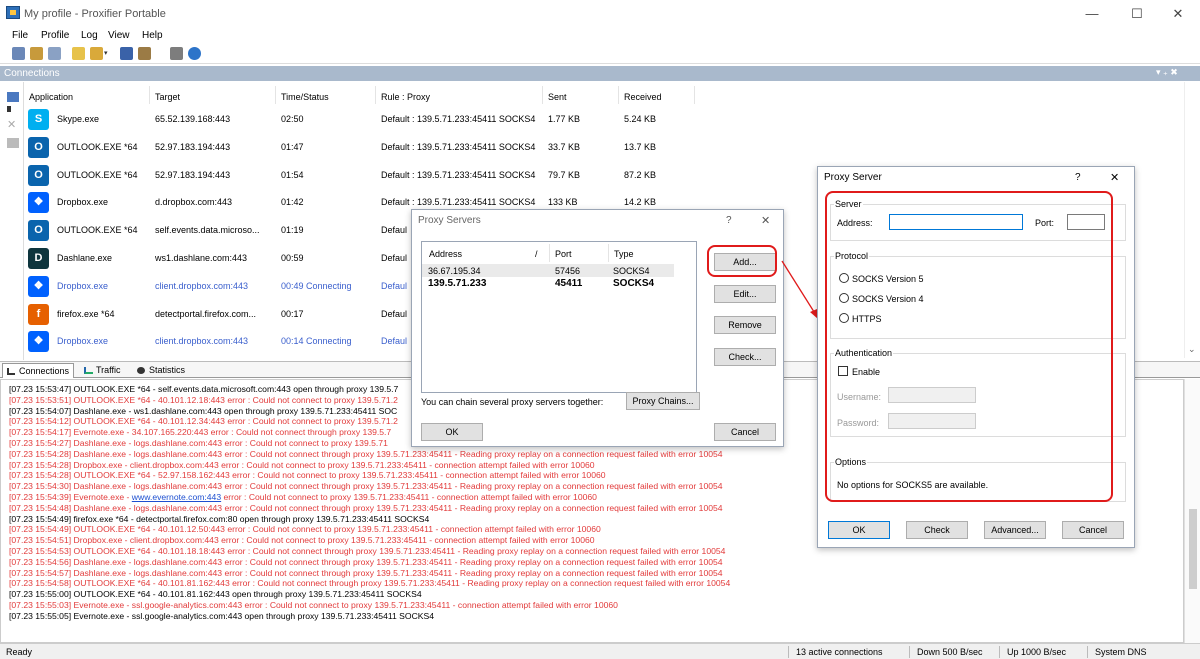 Image resolution: width=1200 pixels, height=659 pixels. I want to click on proxy-col-port: Port, so click(563, 254).